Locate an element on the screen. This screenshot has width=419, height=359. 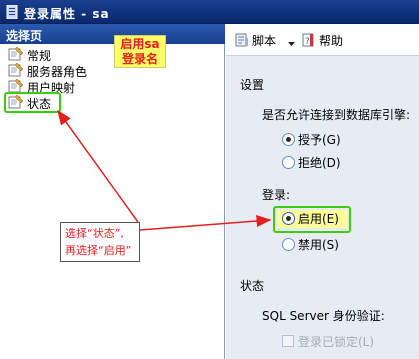
help-label: 帮助 is located at coordinates (331, 41).